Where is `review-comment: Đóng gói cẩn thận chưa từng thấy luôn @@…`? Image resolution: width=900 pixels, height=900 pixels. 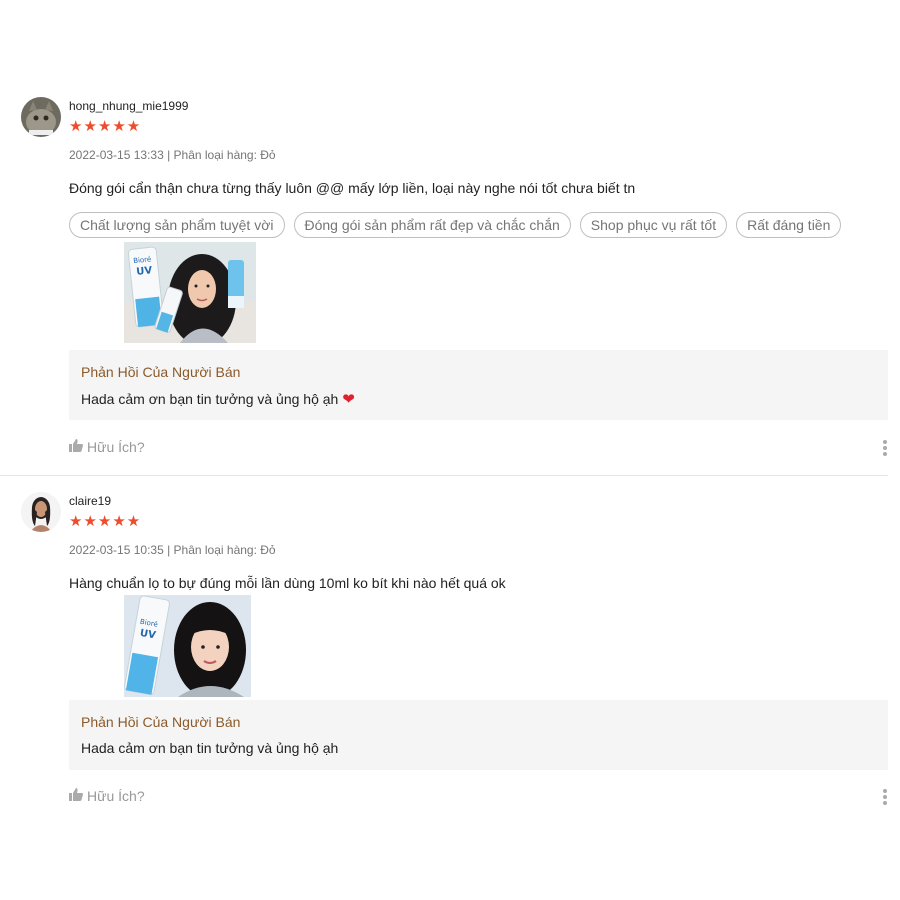
review-comment: Đóng gói cẩn thận chưa từng thấy luôn @@… is located at coordinates (352, 188).